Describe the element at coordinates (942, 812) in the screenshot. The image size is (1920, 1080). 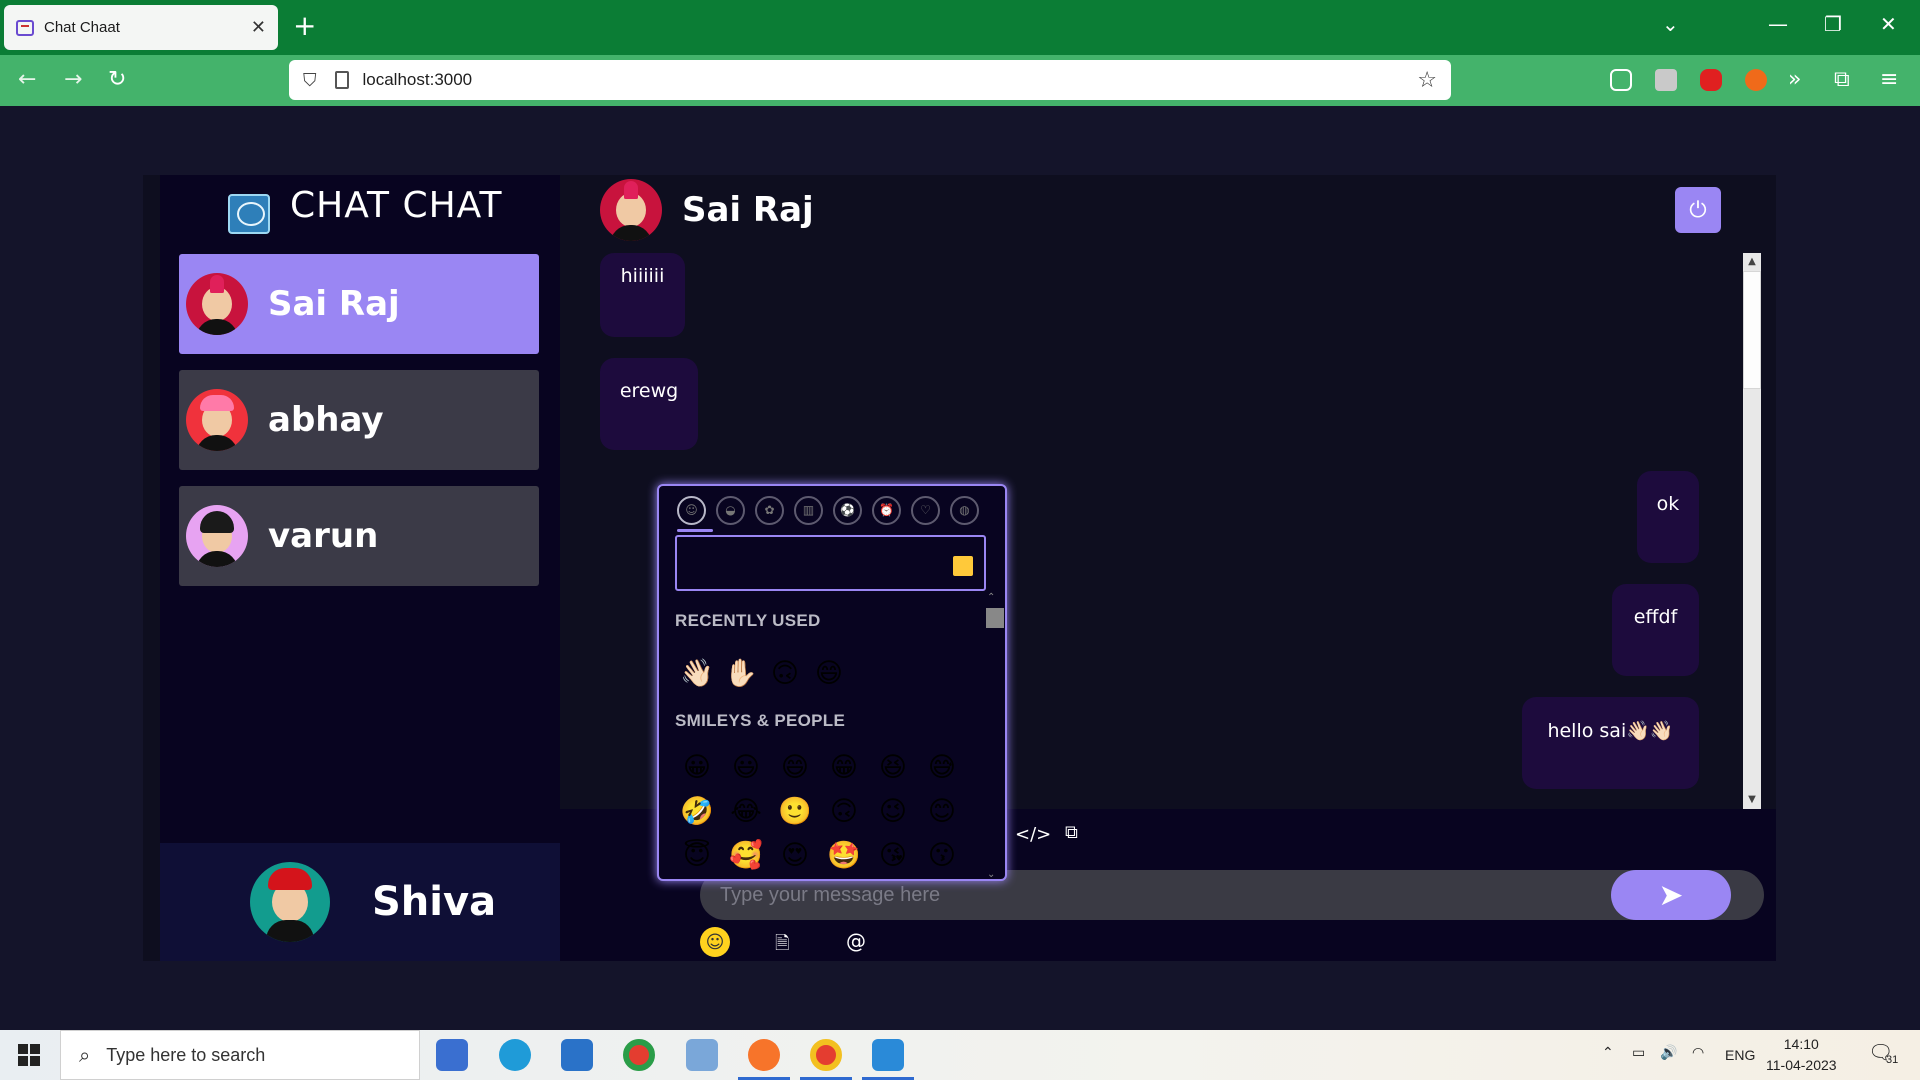
I see `emoji: 😊` at that location.